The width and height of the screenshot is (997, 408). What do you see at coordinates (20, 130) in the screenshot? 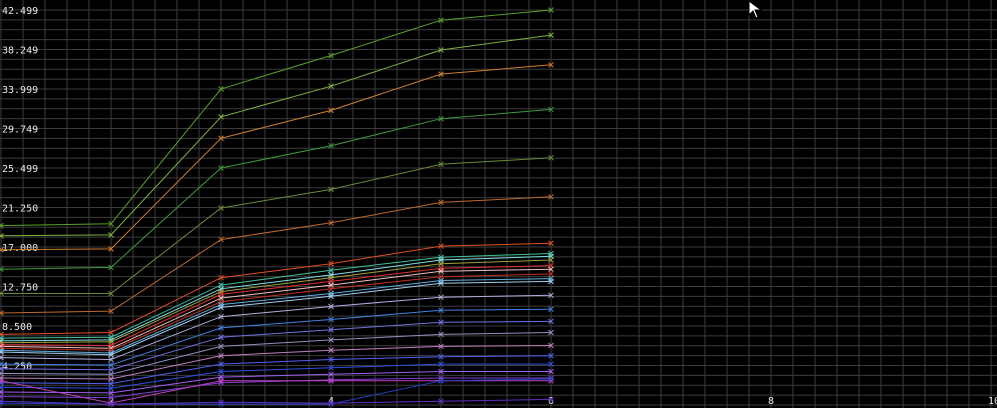
I see `y-tick-label: 29.749` at bounding box center [20, 130].